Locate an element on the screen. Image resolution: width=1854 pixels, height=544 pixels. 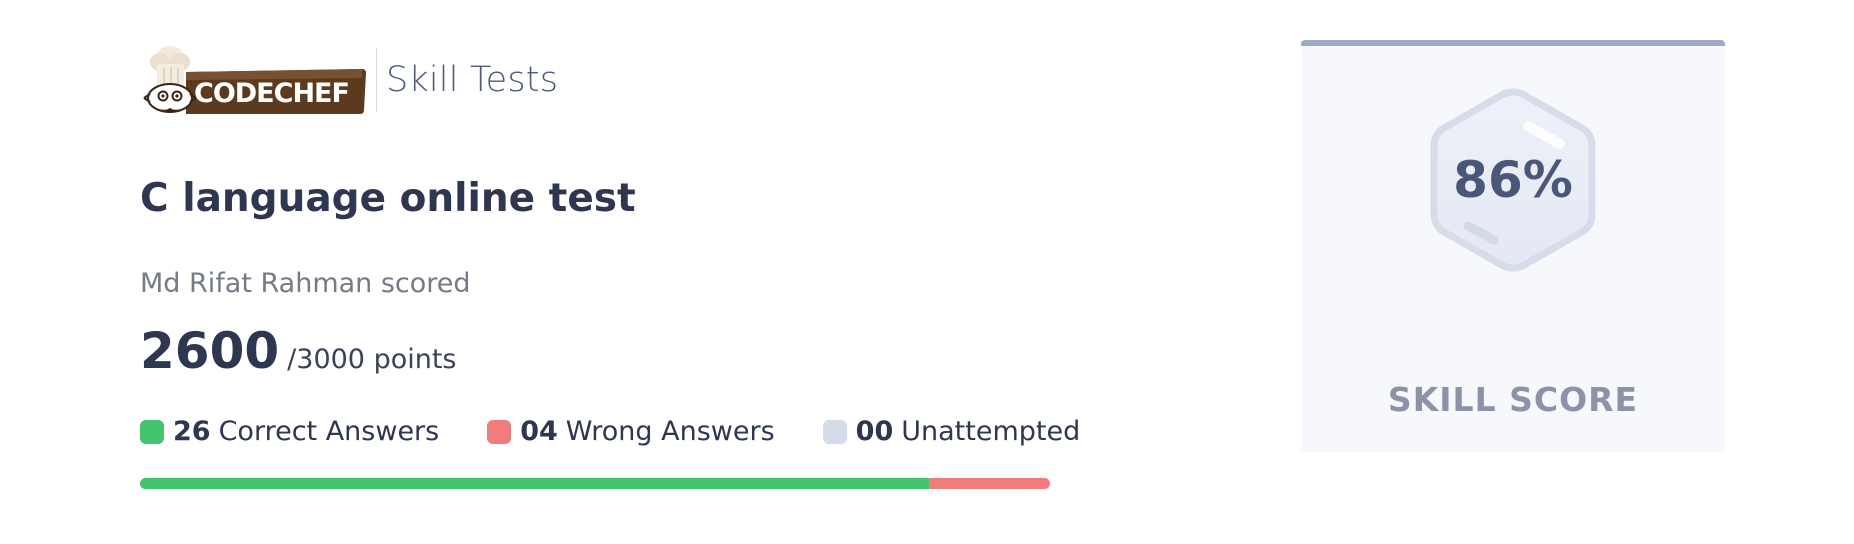
scored-by-text: Md Rifat Rahman scored is located at coordinates (305, 283).